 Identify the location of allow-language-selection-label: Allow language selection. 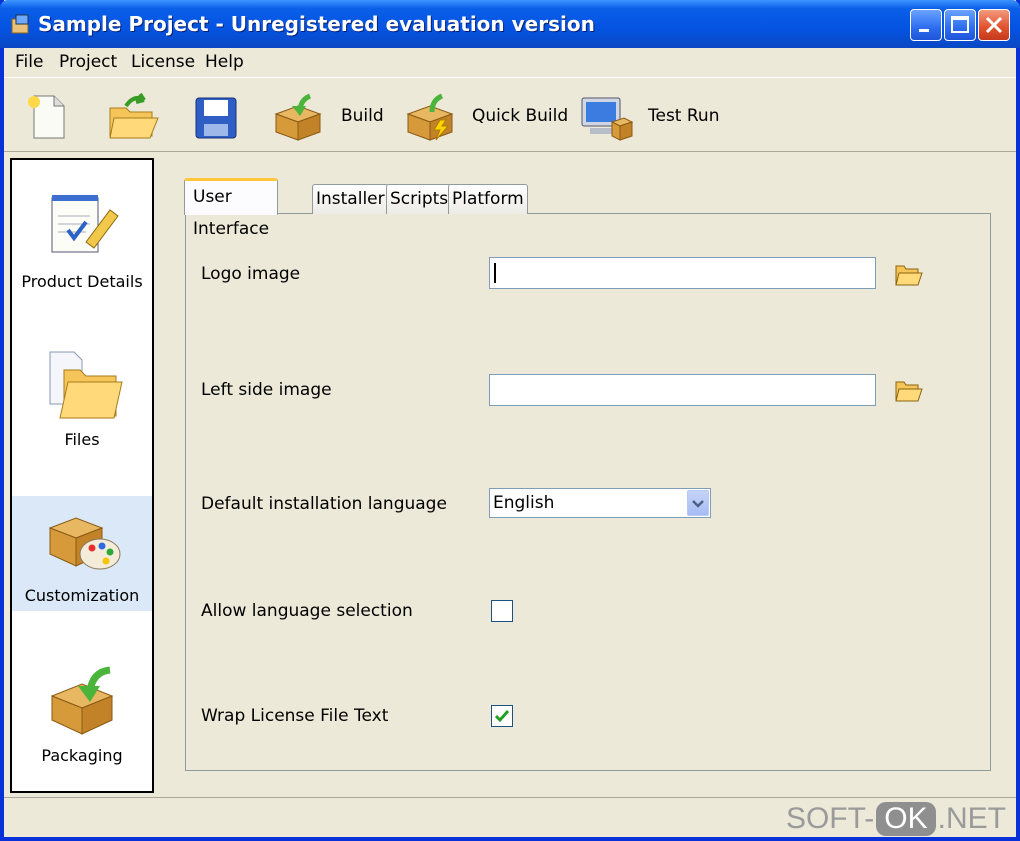
(307, 611).